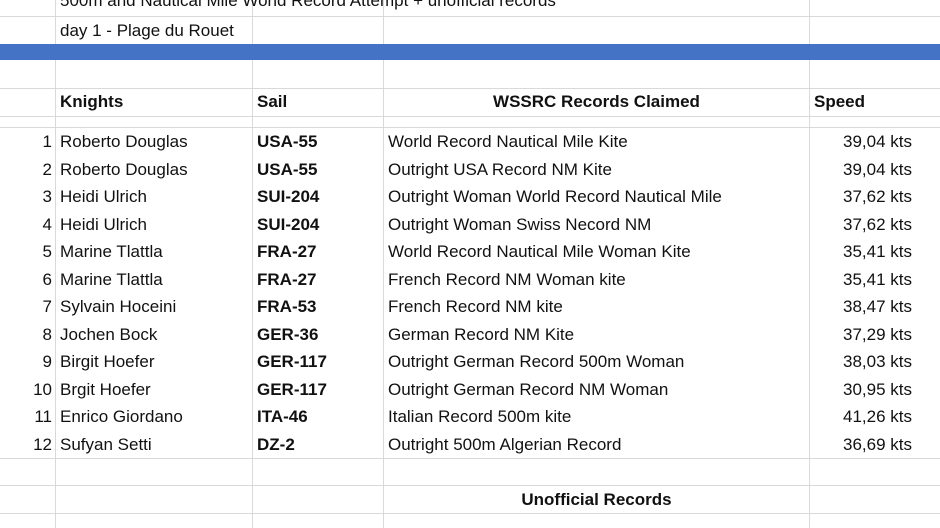 This screenshot has height=528, width=940. Describe the element at coordinates (528, 389) in the screenshot. I see `record-claimed: Outright German Record NM Woman` at that location.